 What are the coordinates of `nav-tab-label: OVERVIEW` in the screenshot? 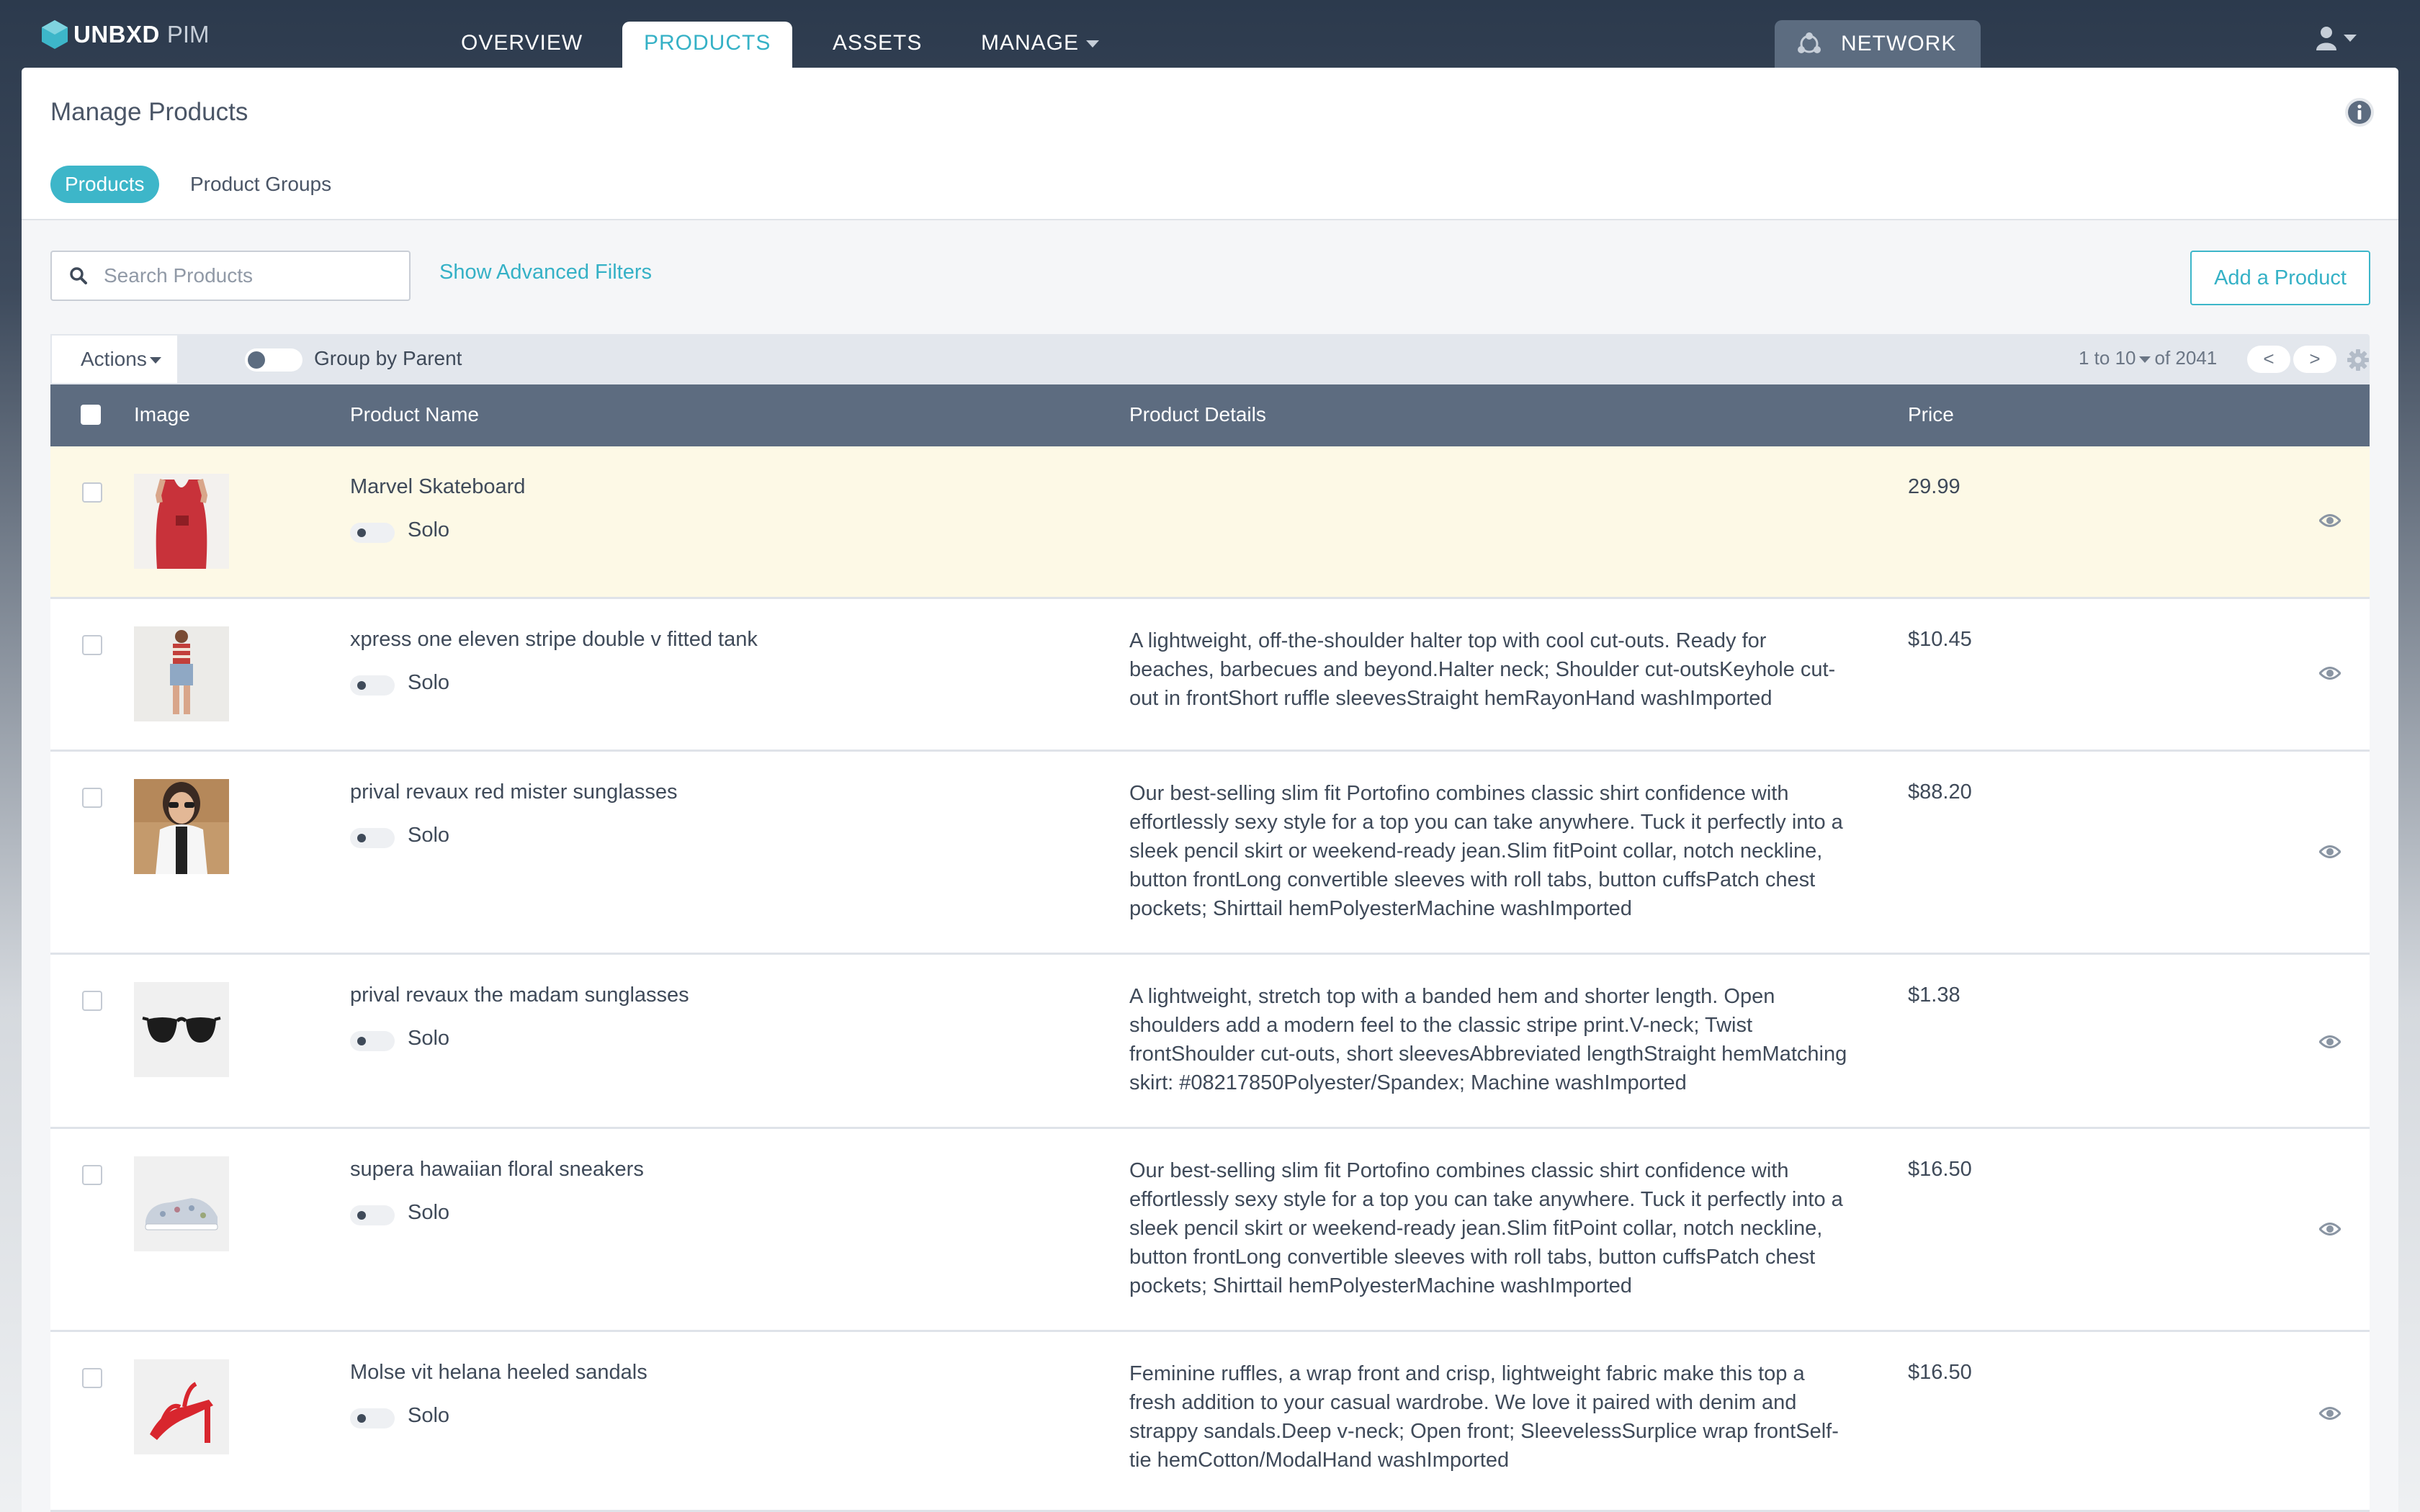 It's located at (522, 43).